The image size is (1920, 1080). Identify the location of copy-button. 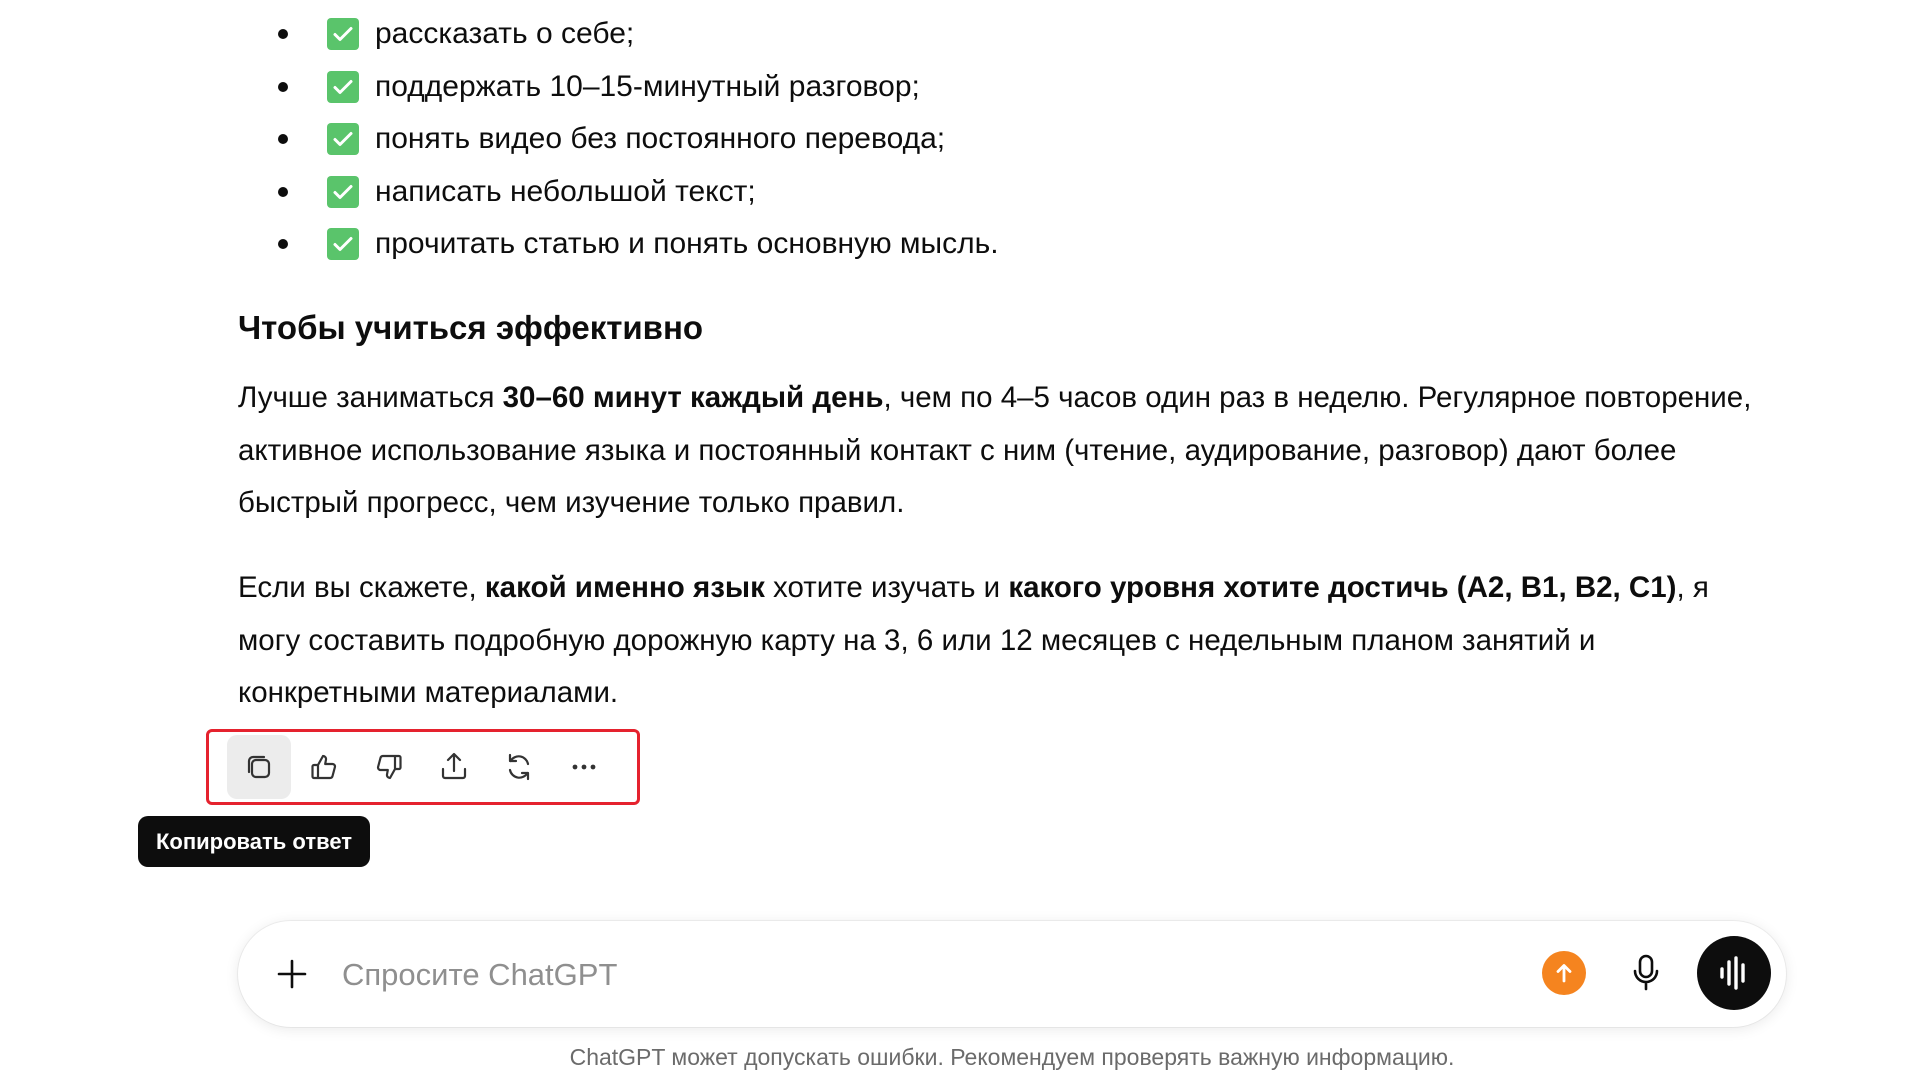
(259, 767).